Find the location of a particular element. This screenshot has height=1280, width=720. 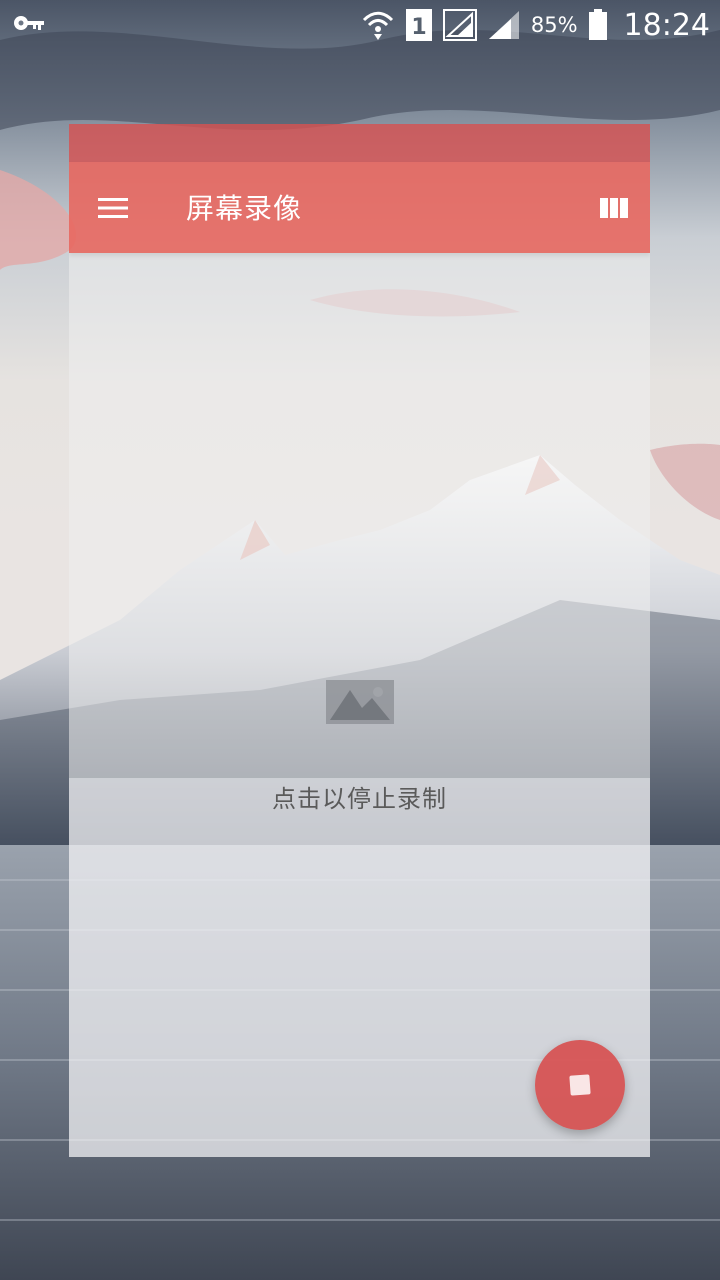

cell-signal-icon is located at coordinates (504, 25).